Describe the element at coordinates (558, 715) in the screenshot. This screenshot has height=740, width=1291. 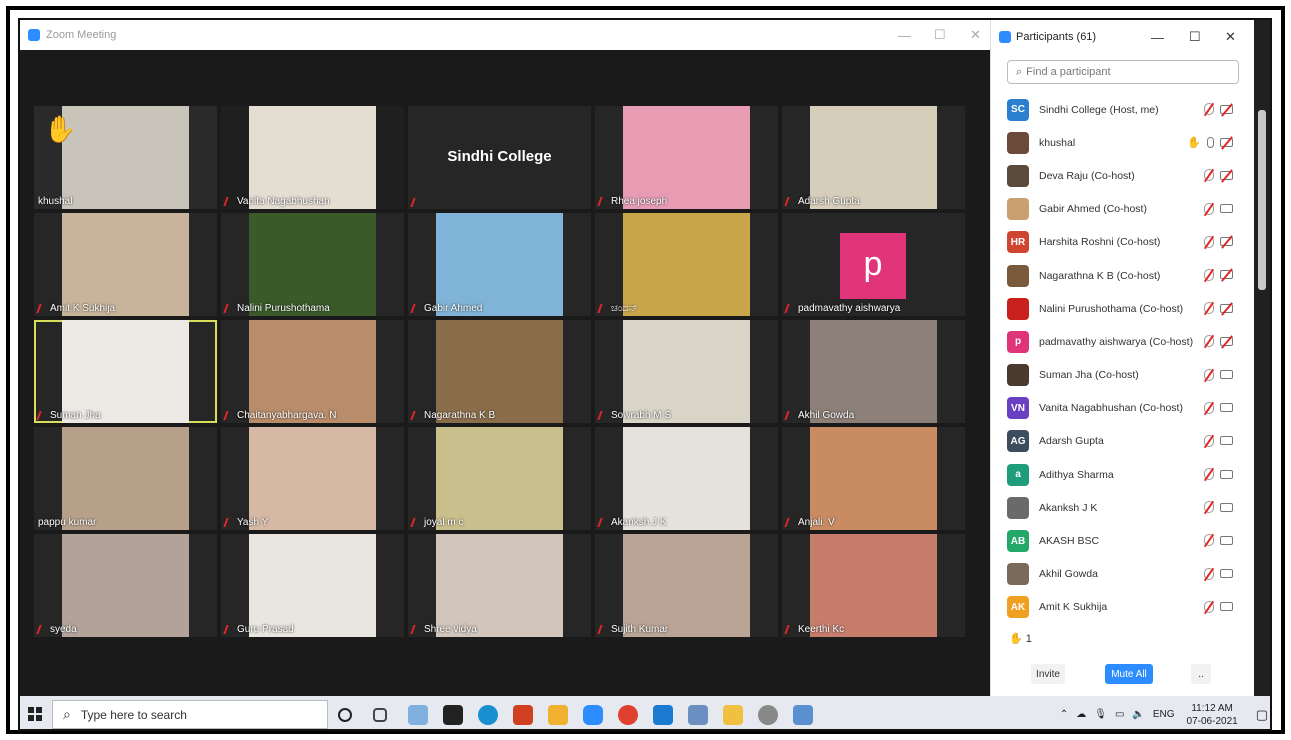
I see `folder-icon` at that location.